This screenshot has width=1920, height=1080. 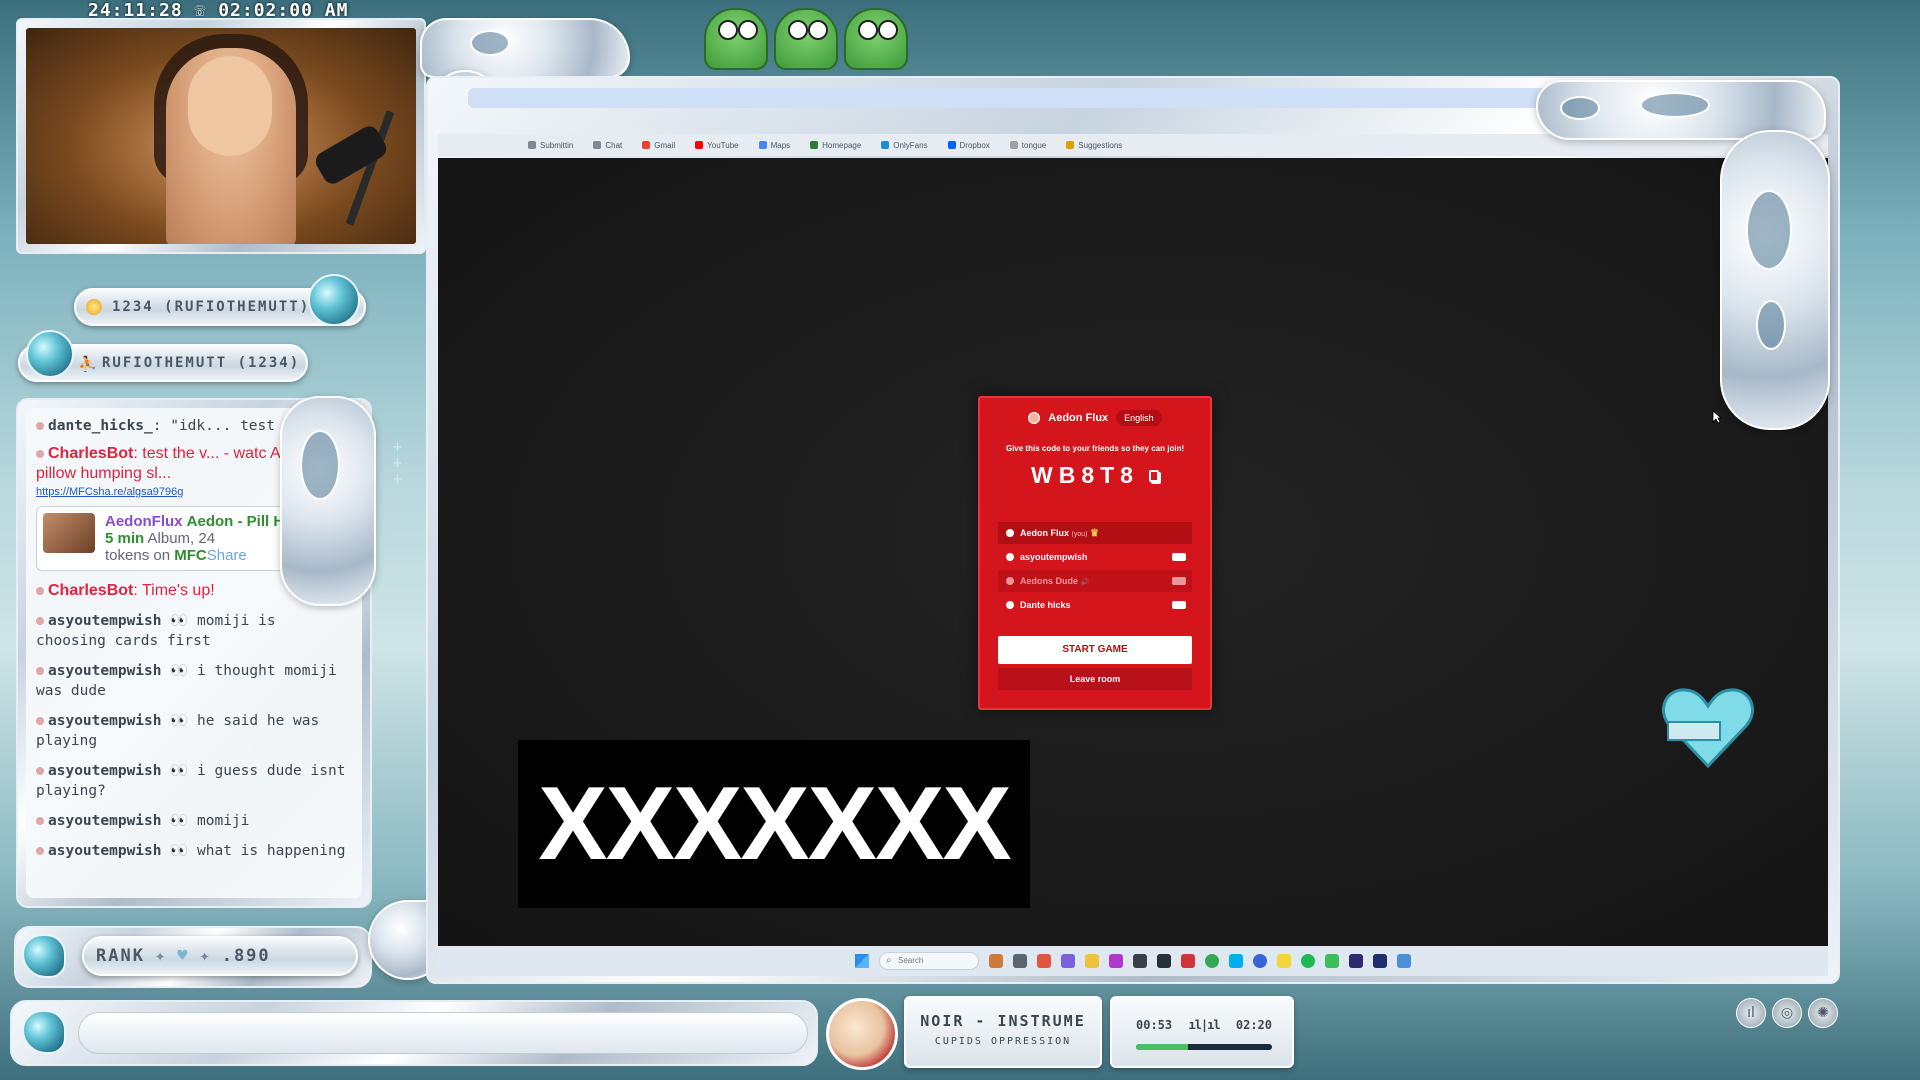 I want to click on bookmark-item: YouTube, so click(x=717, y=145).